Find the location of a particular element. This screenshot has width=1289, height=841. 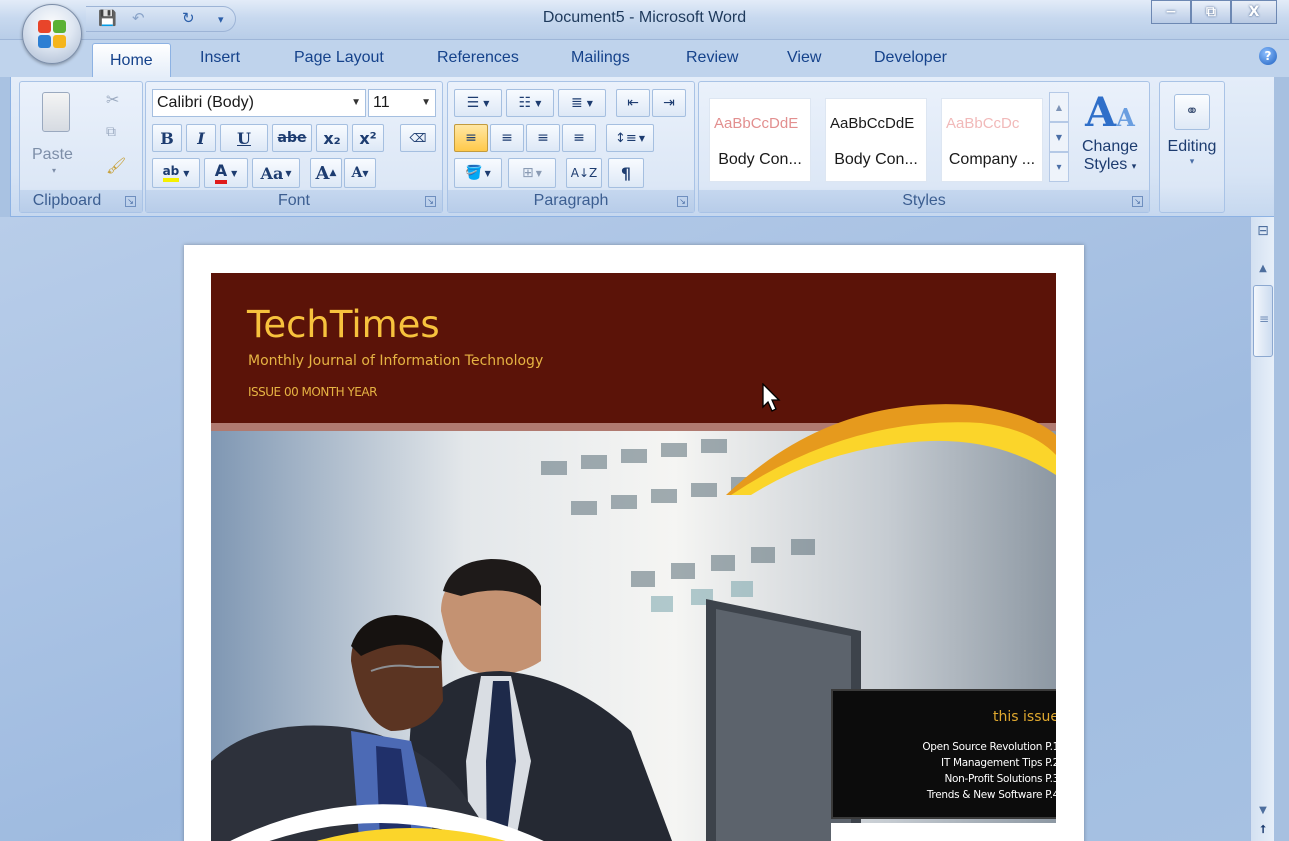

format-painter-icon: 🖌 is located at coordinates (116, 165).